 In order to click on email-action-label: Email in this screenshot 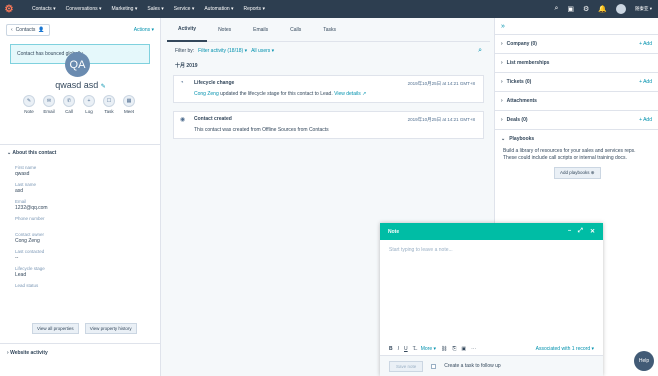, I will do `click(49, 111)`.